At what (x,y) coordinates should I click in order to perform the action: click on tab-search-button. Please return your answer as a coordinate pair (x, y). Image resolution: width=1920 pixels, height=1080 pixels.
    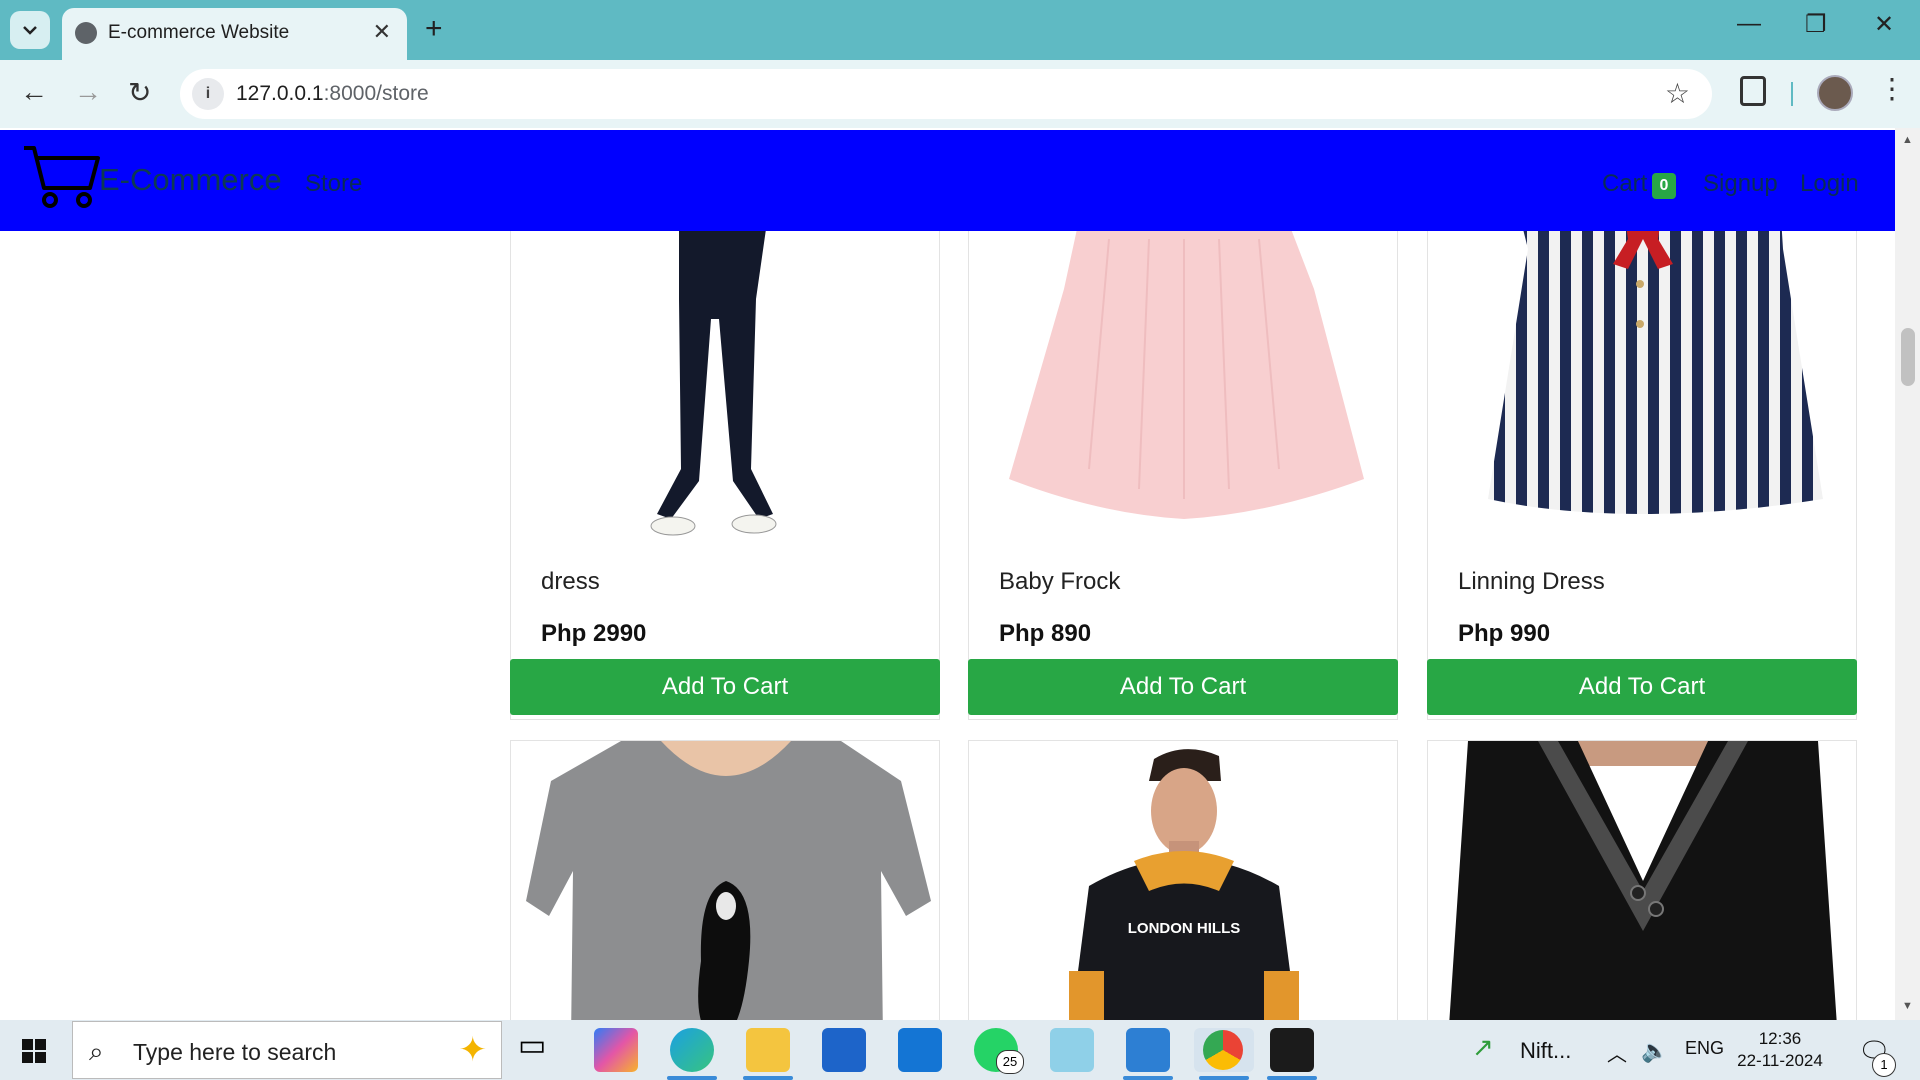
    Looking at the image, I should click on (30, 30).